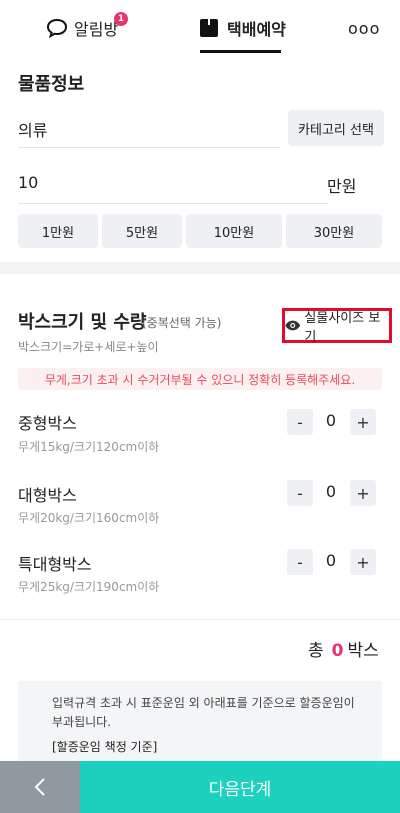  What do you see at coordinates (47, 495) in the screenshot?
I see `box-row-large-name: 대형박스` at bounding box center [47, 495].